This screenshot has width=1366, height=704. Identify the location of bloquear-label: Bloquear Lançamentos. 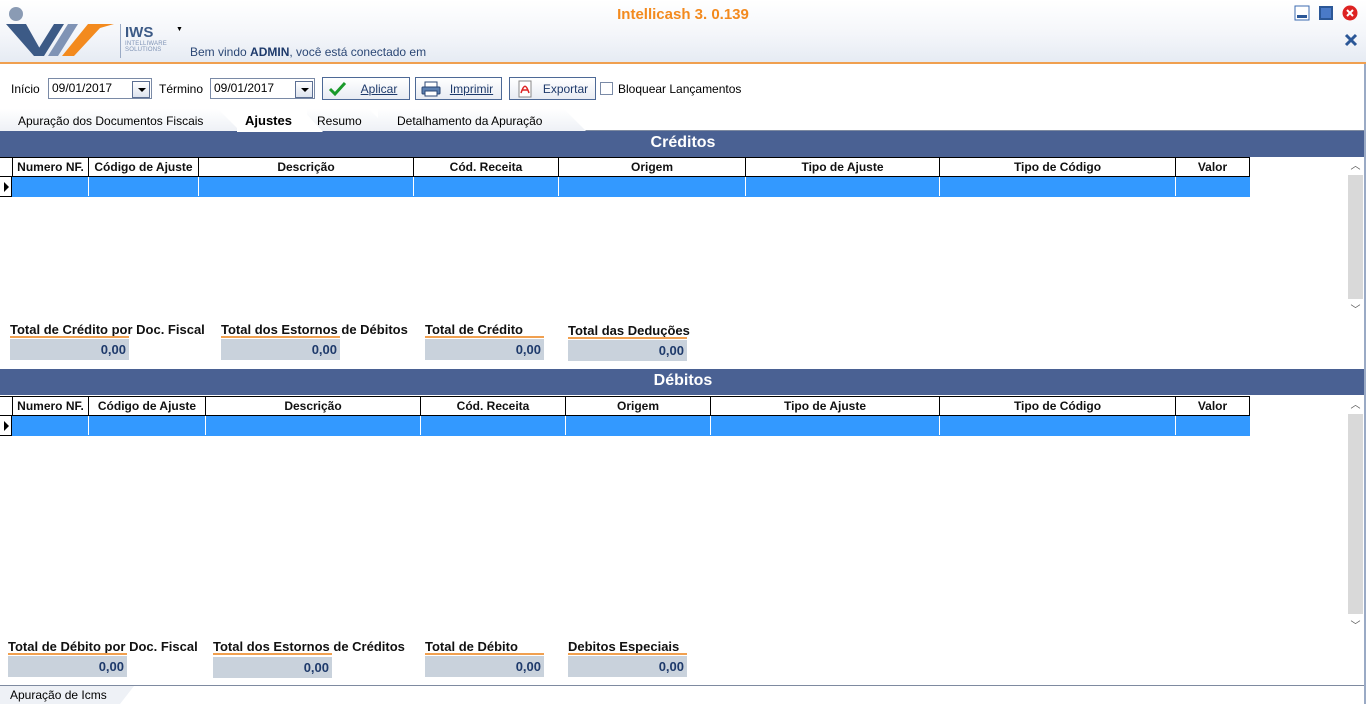
(680, 89).